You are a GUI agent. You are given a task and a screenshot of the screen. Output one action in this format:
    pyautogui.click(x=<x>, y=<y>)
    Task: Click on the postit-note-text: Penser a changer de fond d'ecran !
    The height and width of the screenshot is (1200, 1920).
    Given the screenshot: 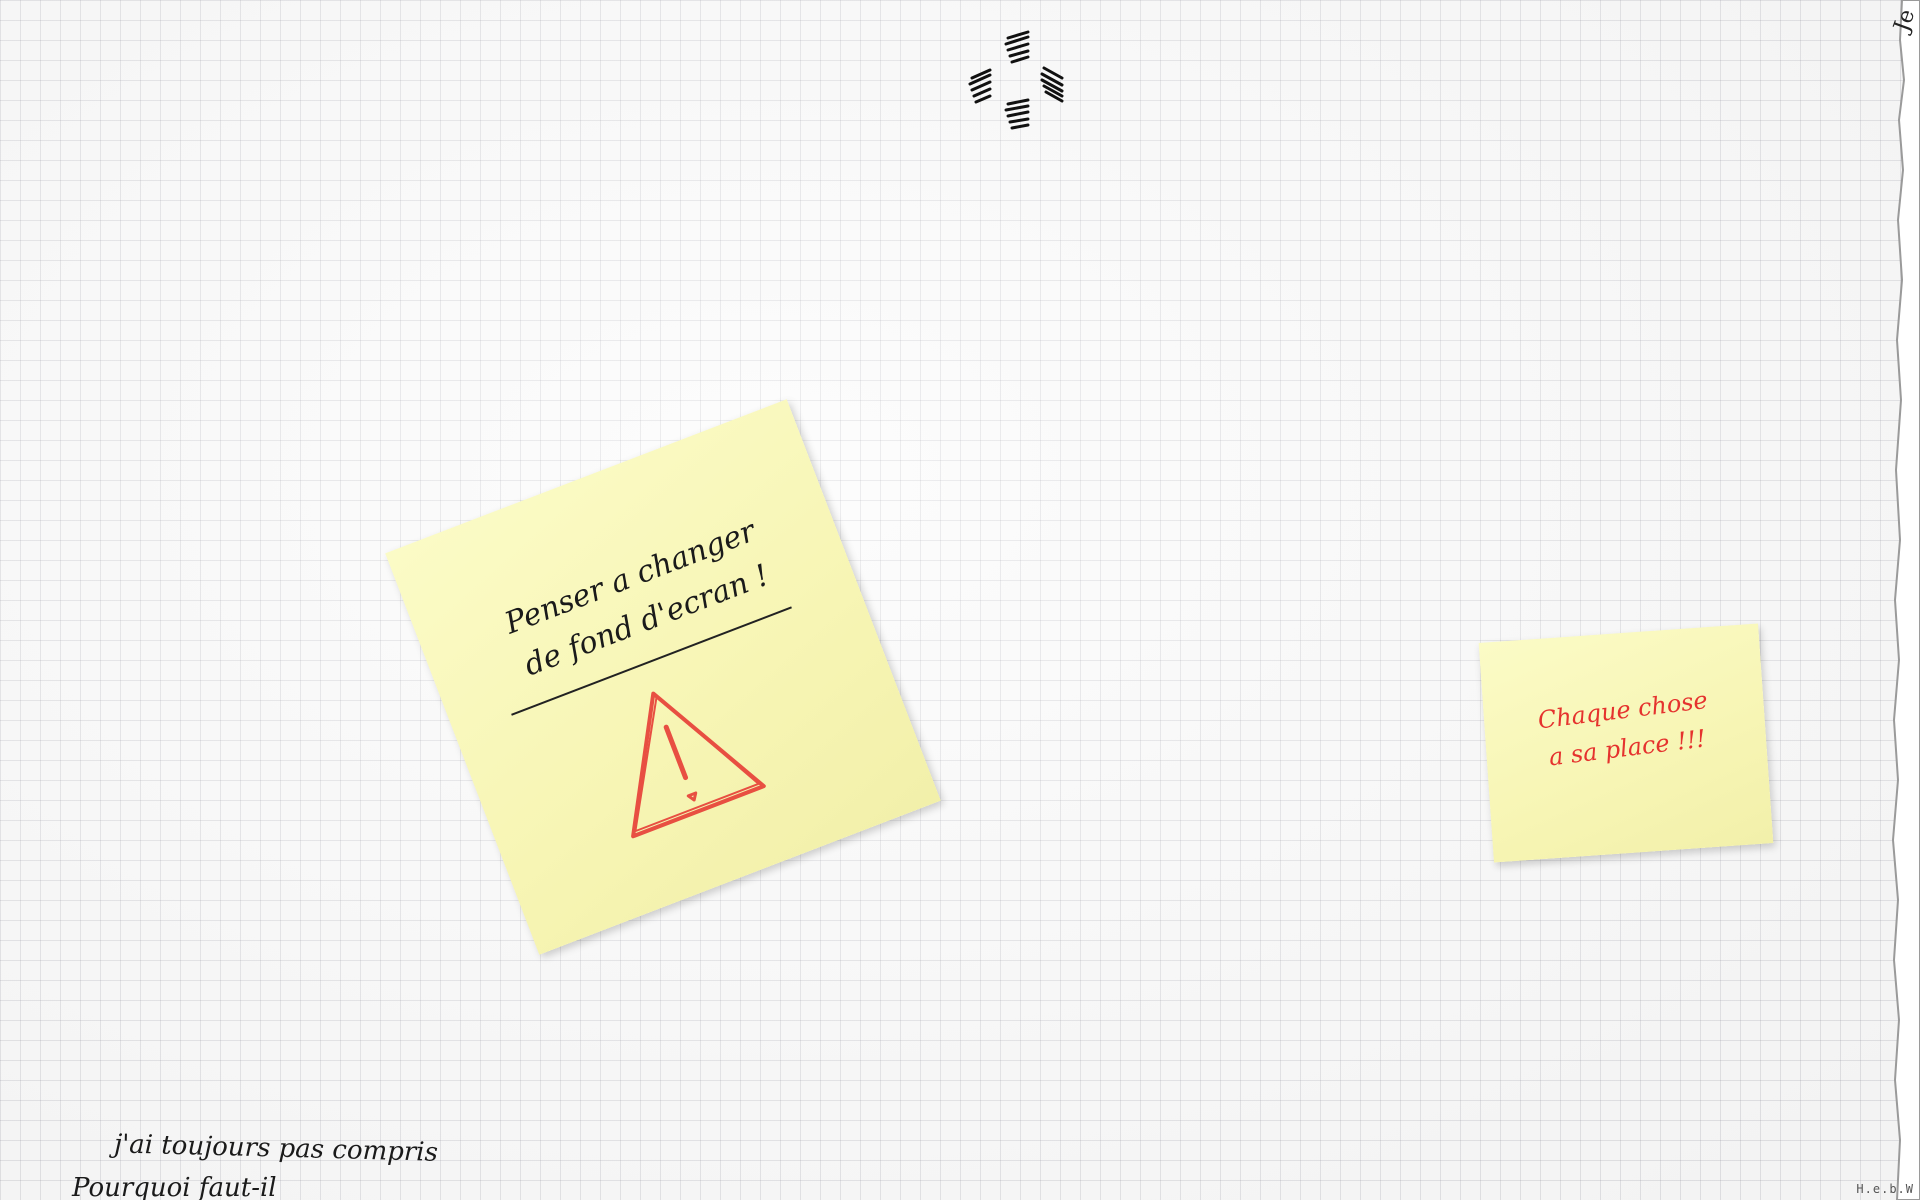 What is the action you would take?
    pyautogui.click(x=638, y=600)
    